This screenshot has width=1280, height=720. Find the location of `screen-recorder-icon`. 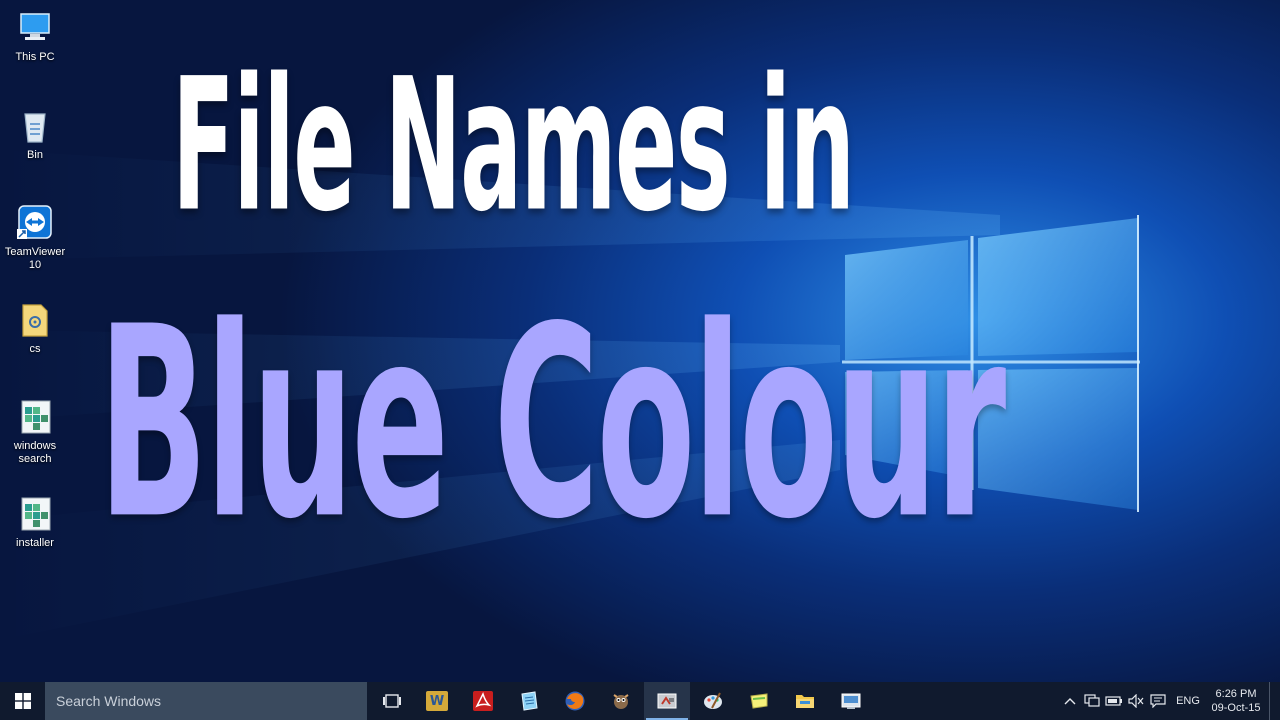

screen-recorder-icon is located at coordinates (667, 701).